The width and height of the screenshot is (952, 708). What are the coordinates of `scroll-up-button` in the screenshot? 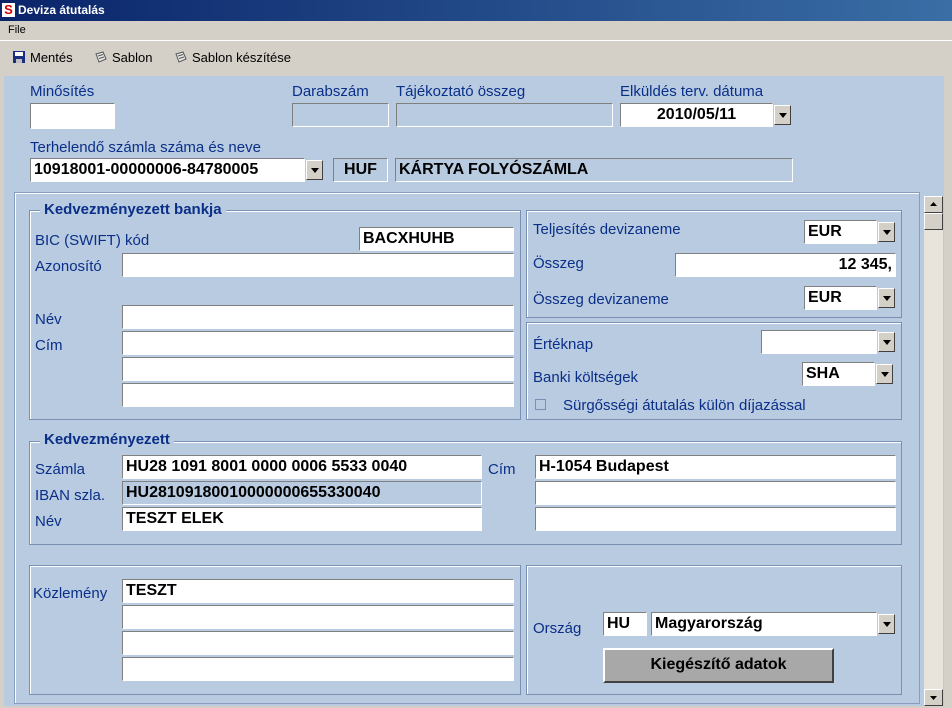 It's located at (933, 204).